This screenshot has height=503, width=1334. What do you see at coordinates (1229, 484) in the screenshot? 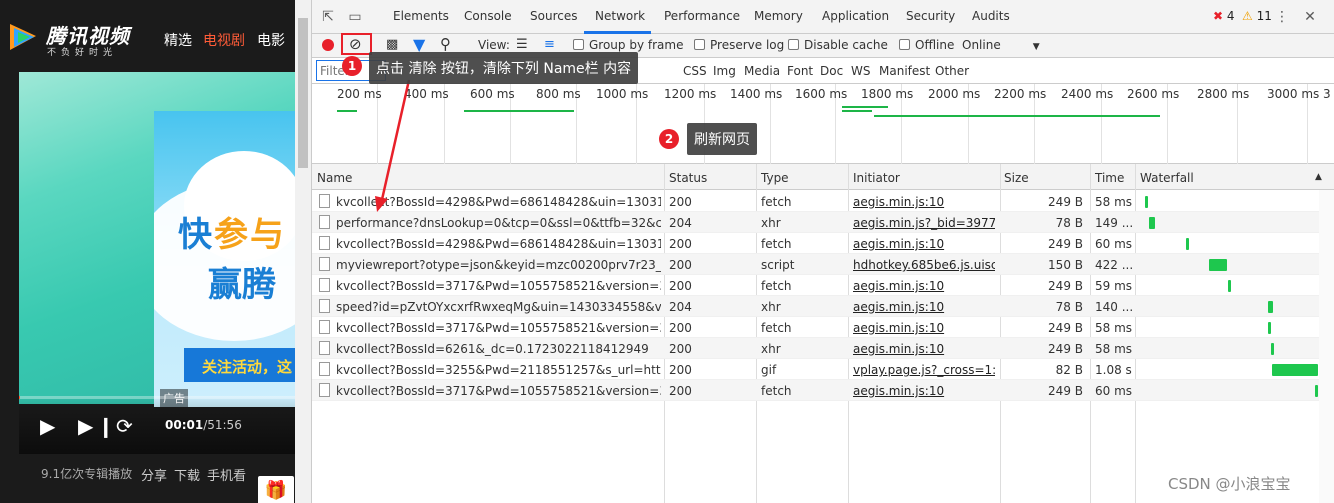
I see `csdn-watermark: CSDN @小浪宝宝` at bounding box center [1229, 484].